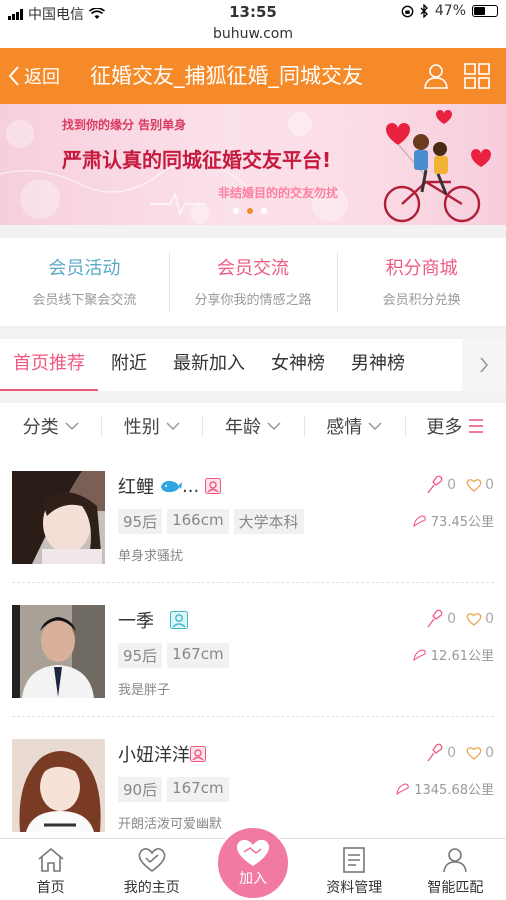 The width and height of the screenshot is (506, 900). I want to click on filter-label: 性别, so click(141, 427).